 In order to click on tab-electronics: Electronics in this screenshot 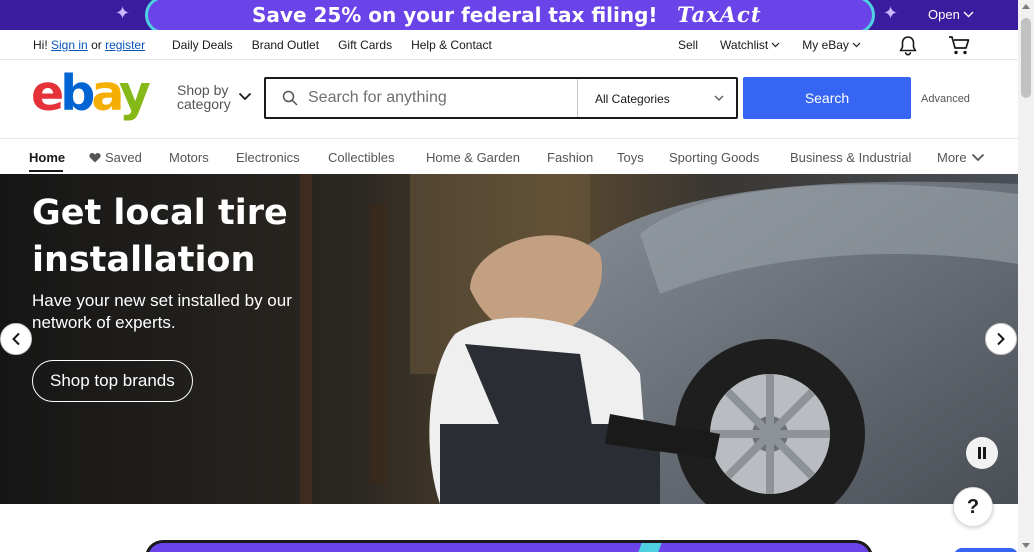, I will do `click(268, 157)`.